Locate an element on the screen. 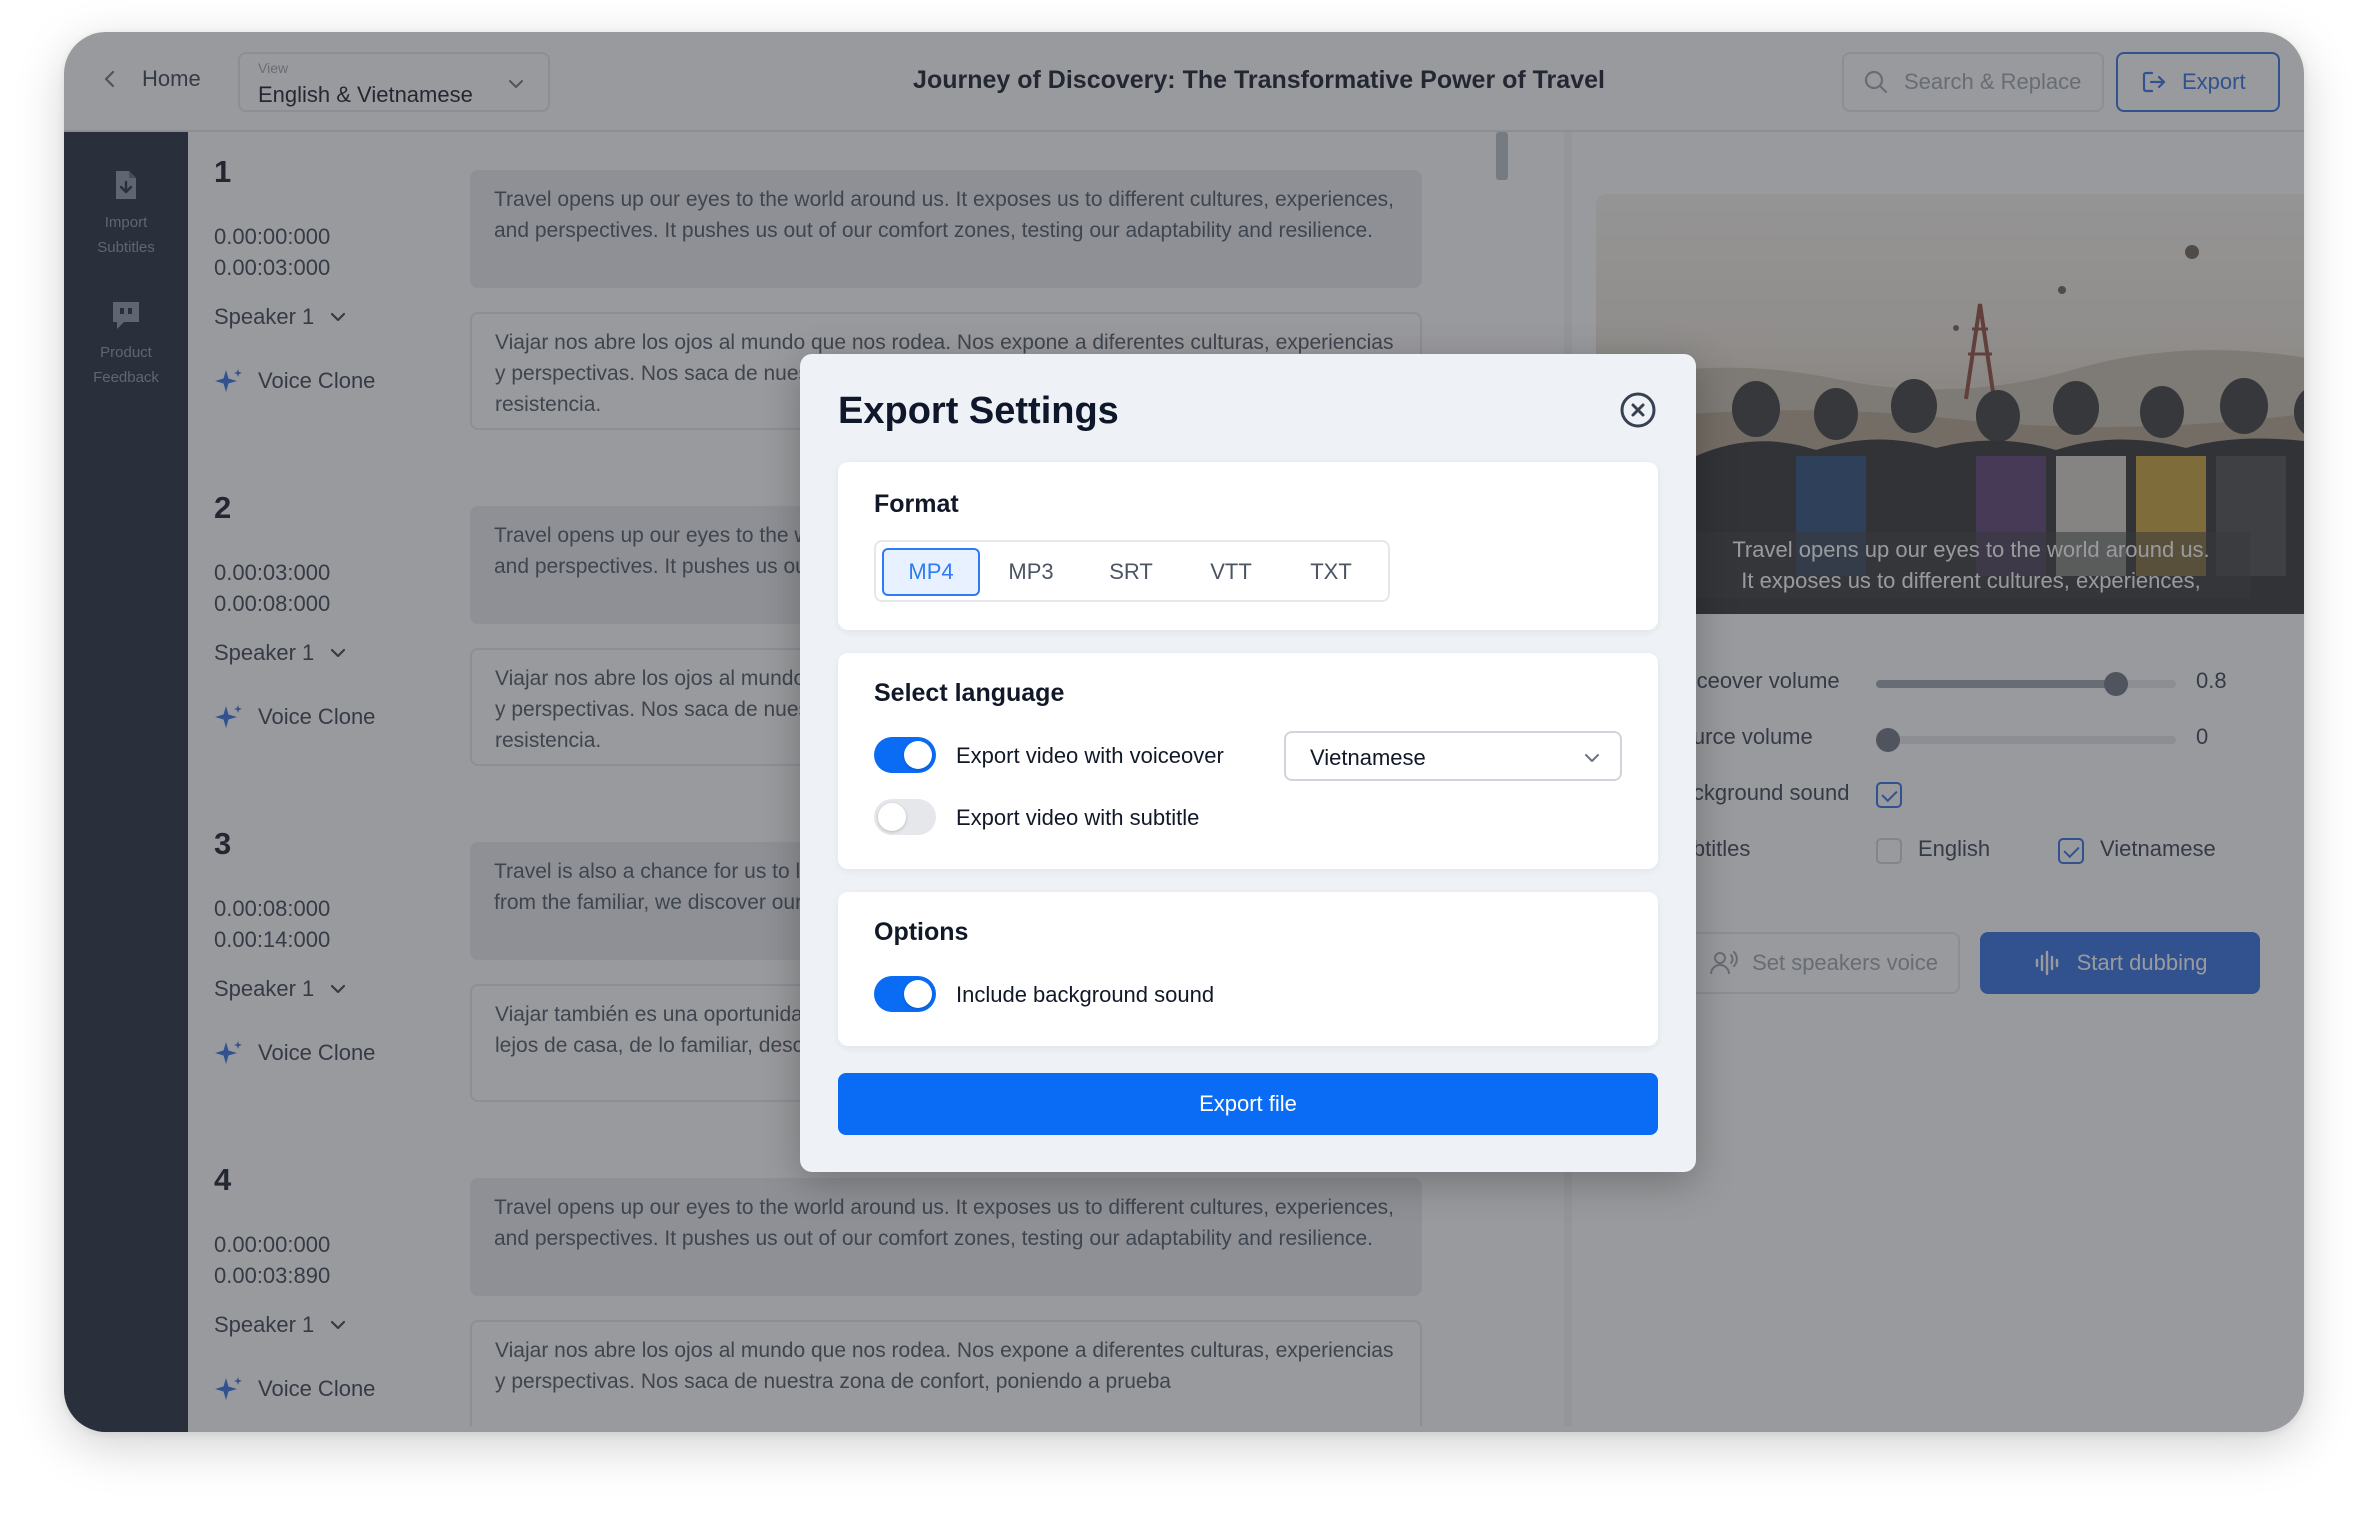  format-option-txt: TXT is located at coordinates (1331, 572).